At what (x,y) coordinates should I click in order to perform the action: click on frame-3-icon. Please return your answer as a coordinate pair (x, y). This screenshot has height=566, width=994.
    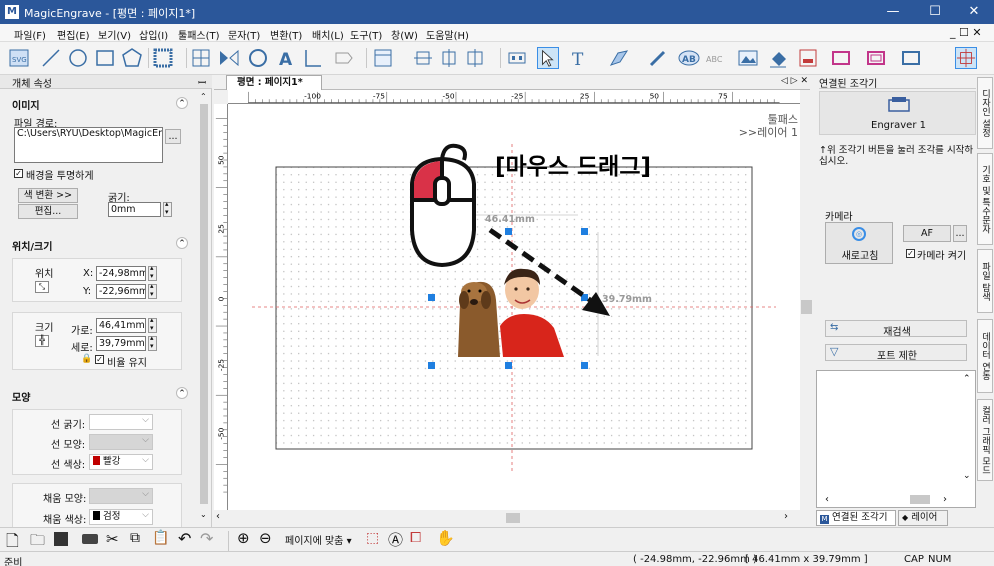
    Looking at the image, I should click on (911, 58).